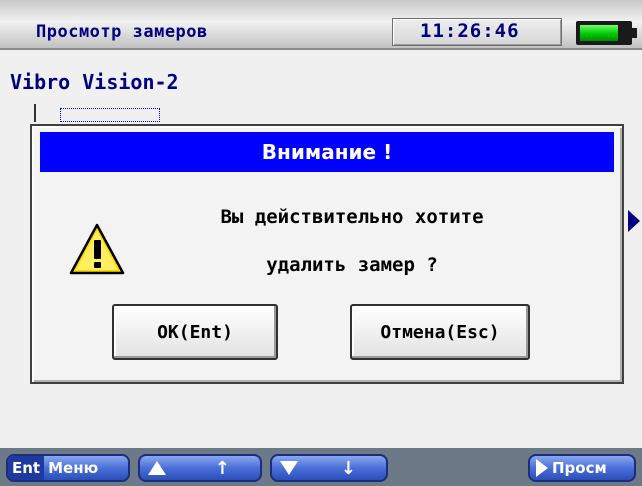 The width and height of the screenshot is (642, 486). Describe the element at coordinates (110, 115) in the screenshot. I see `tree-item-selected` at that location.